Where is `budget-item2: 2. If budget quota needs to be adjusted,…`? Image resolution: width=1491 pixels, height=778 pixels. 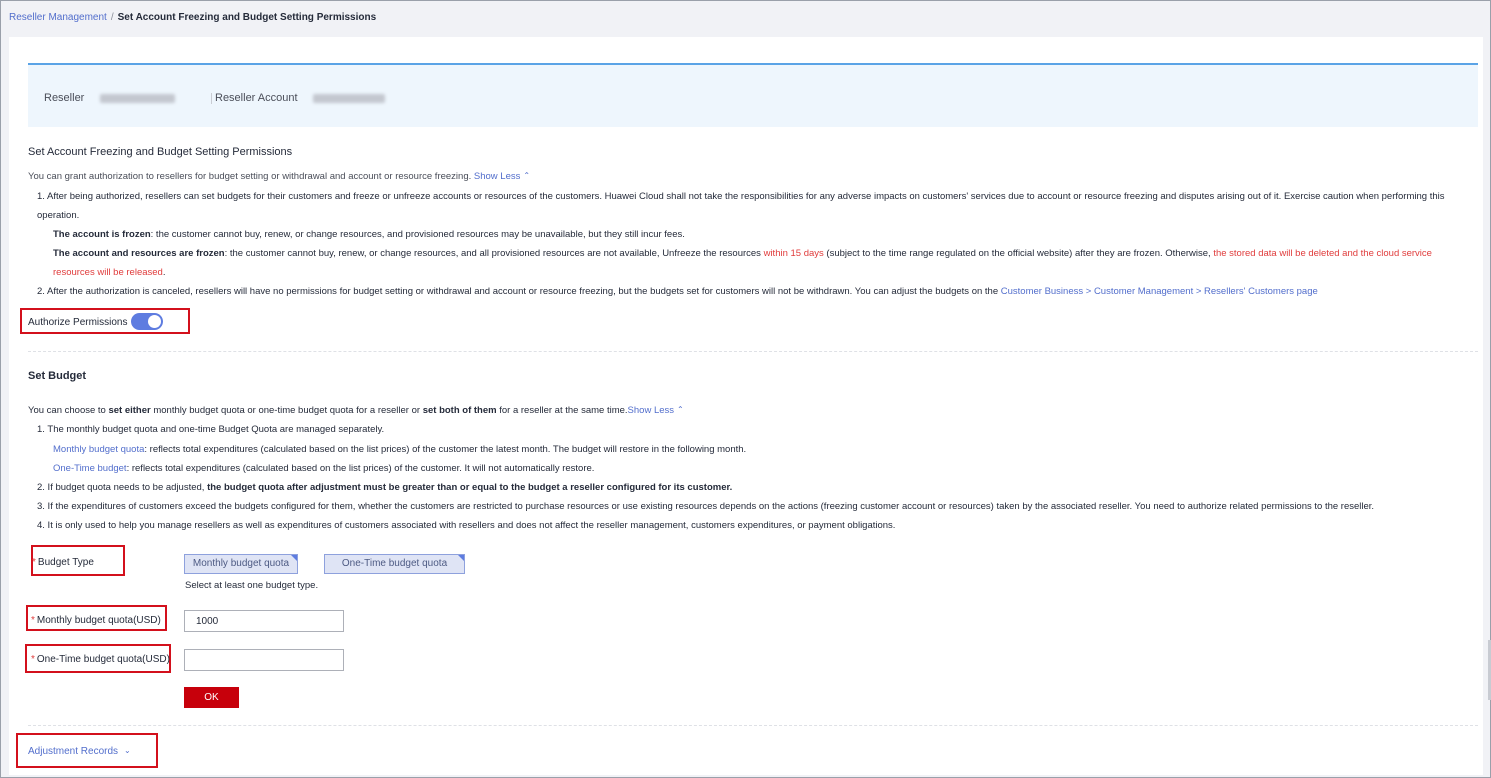 budget-item2: 2. If budget quota needs to be adjusted,… is located at coordinates (384, 488).